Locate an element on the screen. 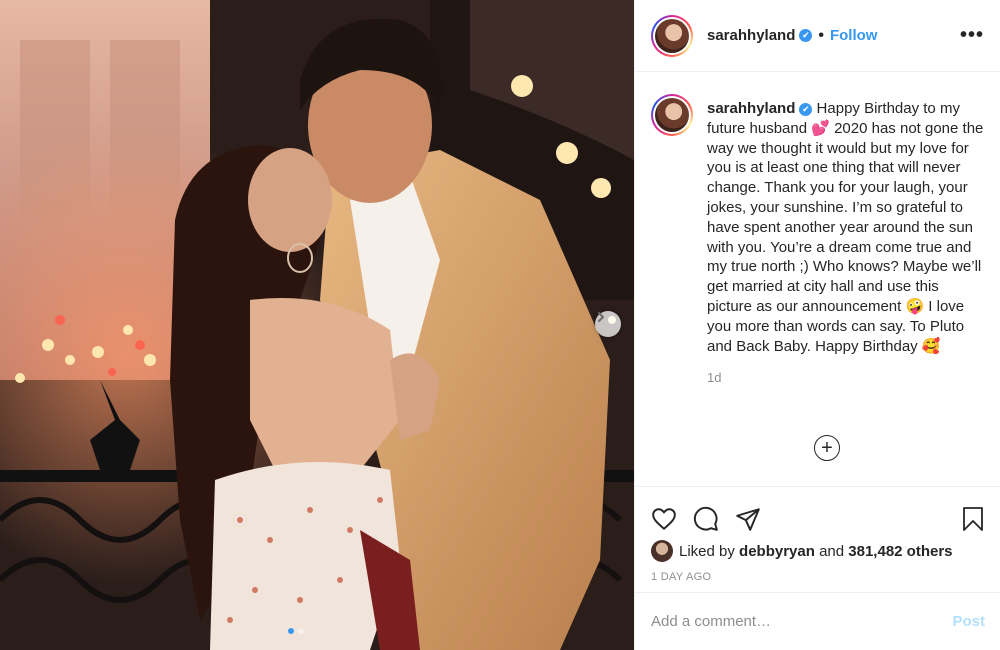 This screenshot has height=650, width=1000. share-icon is located at coordinates (748, 519).